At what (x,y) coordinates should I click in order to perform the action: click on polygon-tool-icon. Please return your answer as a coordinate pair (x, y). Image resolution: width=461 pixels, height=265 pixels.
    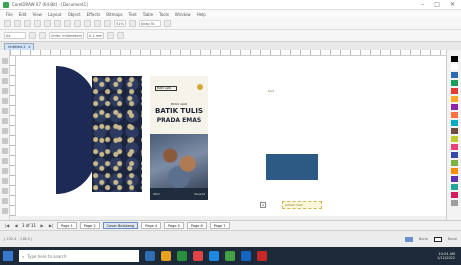
    Looking at the image, I should click on (4, 141).